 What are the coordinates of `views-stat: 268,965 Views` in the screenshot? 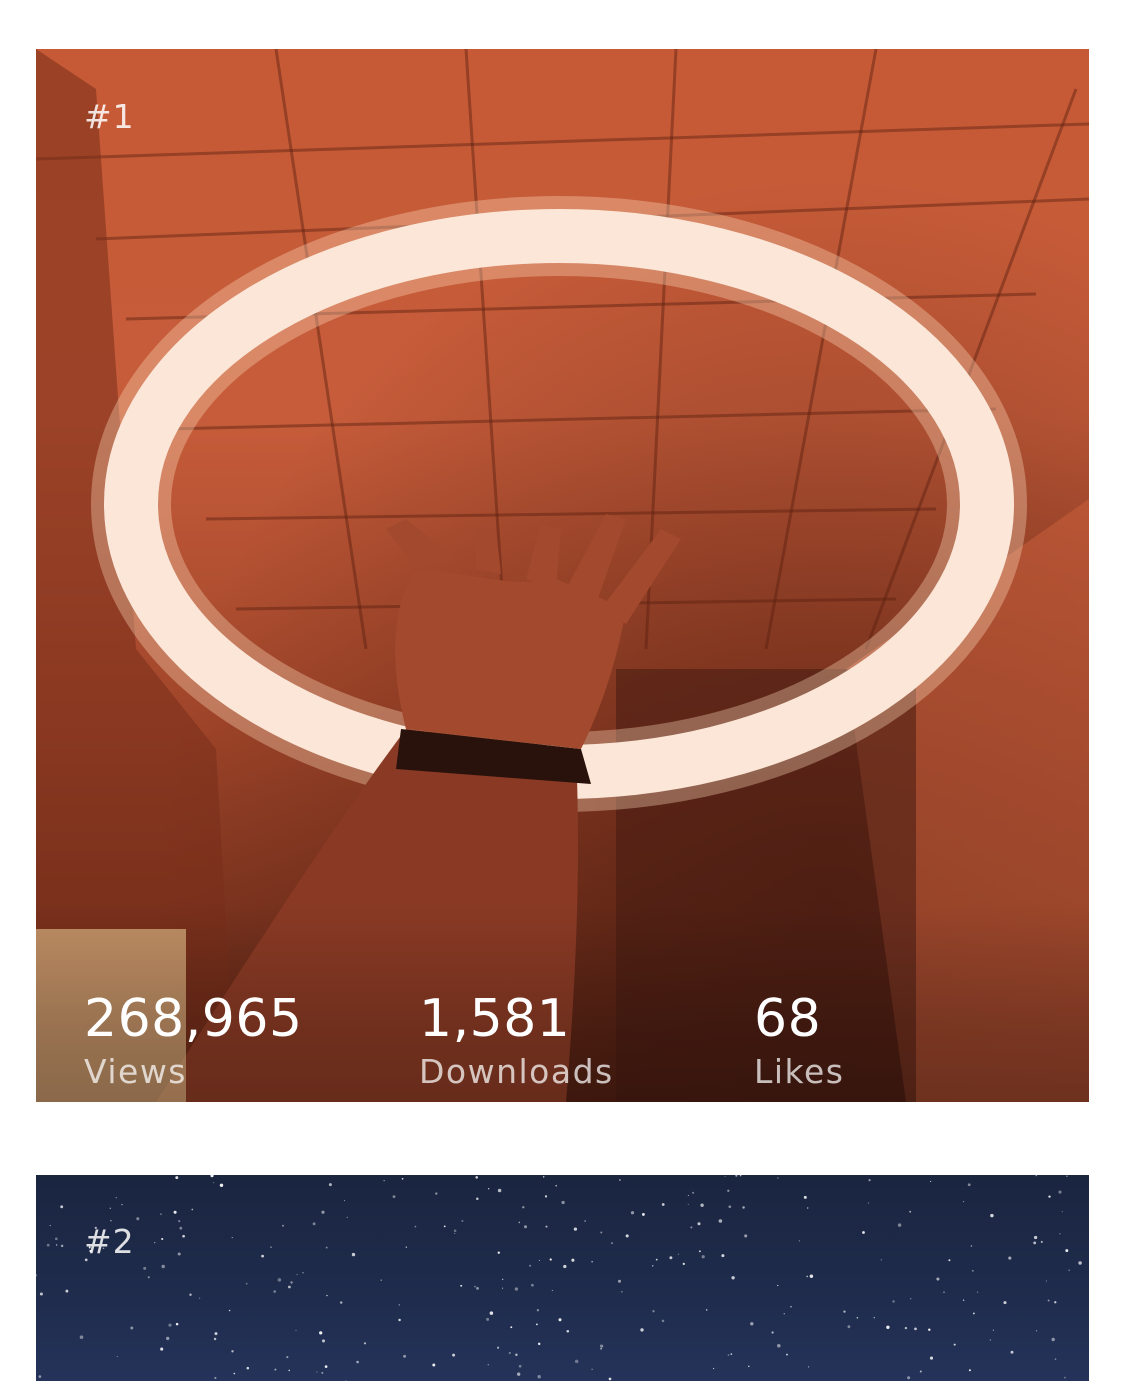 It's located at (193, 1041).